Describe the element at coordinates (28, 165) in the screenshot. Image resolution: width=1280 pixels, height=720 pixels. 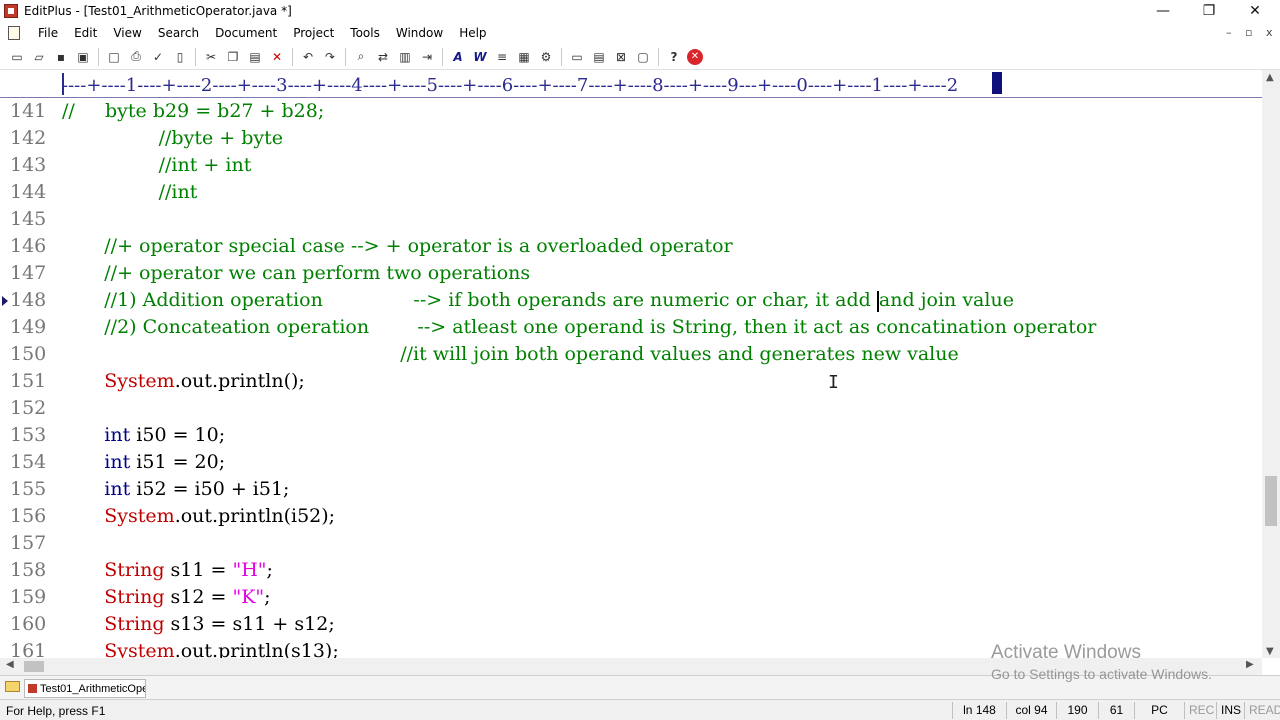
I see `line-number: 143` at that location.